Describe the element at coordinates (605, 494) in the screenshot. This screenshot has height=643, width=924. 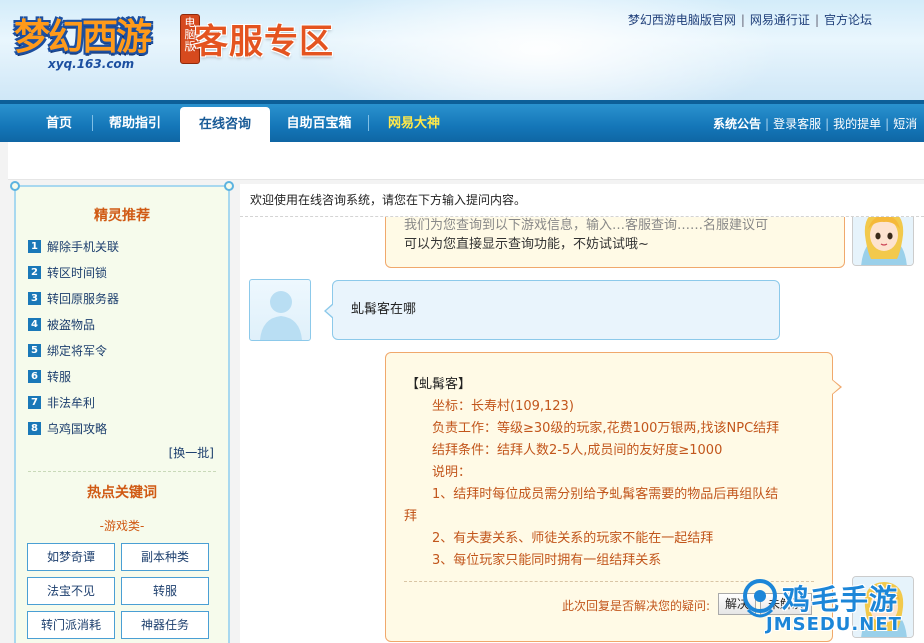
I see `answer-line: 1、结拜时每位成员需分别给予虬髯客需要的物品后再组队结` at that location.